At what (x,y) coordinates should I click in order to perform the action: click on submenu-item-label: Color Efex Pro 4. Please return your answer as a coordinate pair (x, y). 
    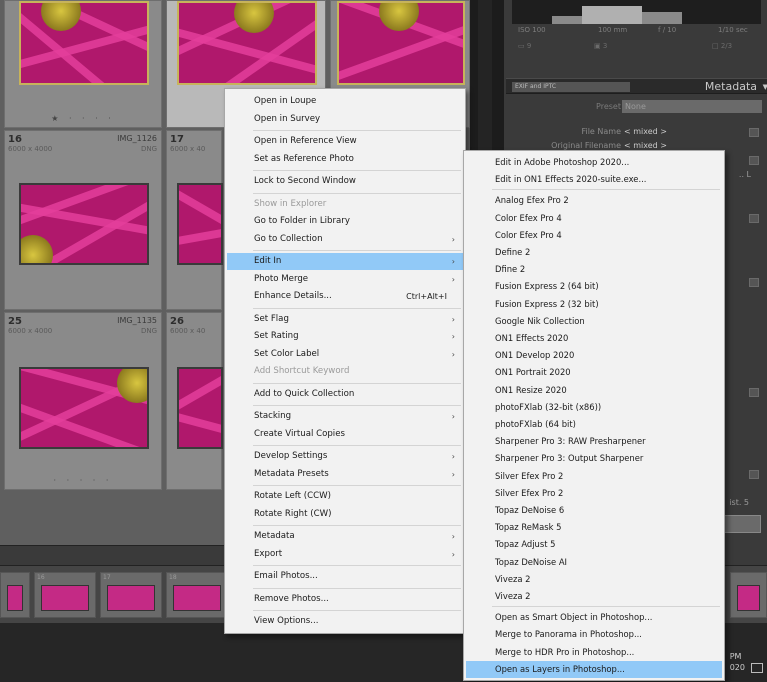
    Looking at the image, I should click on (528, 234).